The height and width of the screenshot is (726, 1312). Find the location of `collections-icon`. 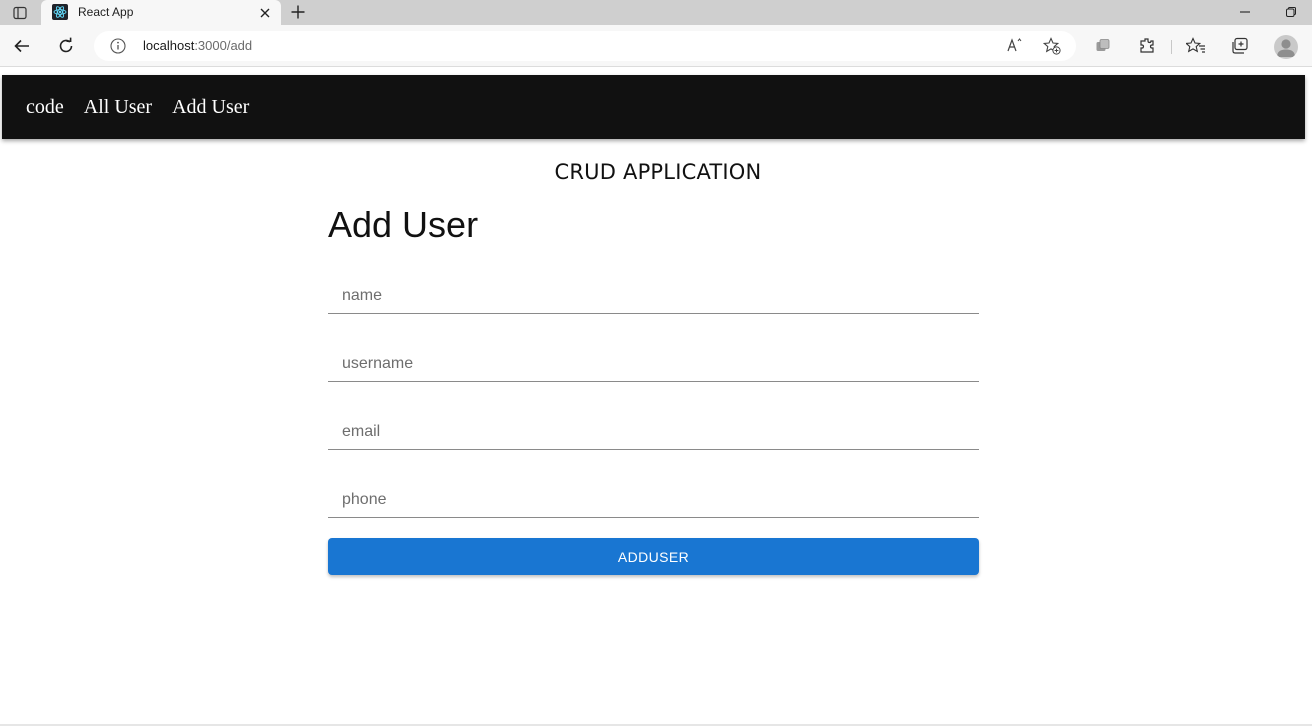

collections-icon is located at coordinates (1240, 46).